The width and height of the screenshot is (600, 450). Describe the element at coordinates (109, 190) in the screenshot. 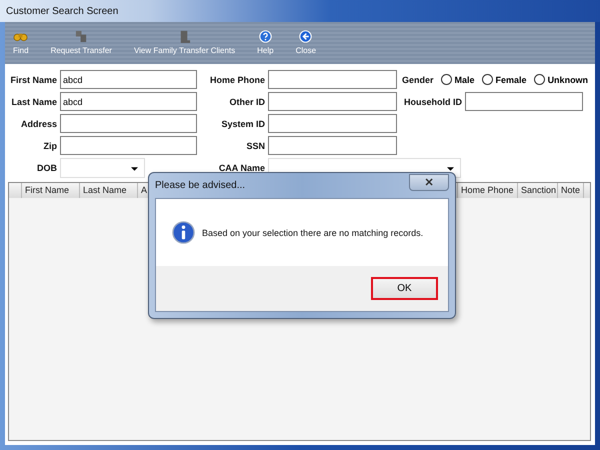

I see `column-header: Last Name` at that location.